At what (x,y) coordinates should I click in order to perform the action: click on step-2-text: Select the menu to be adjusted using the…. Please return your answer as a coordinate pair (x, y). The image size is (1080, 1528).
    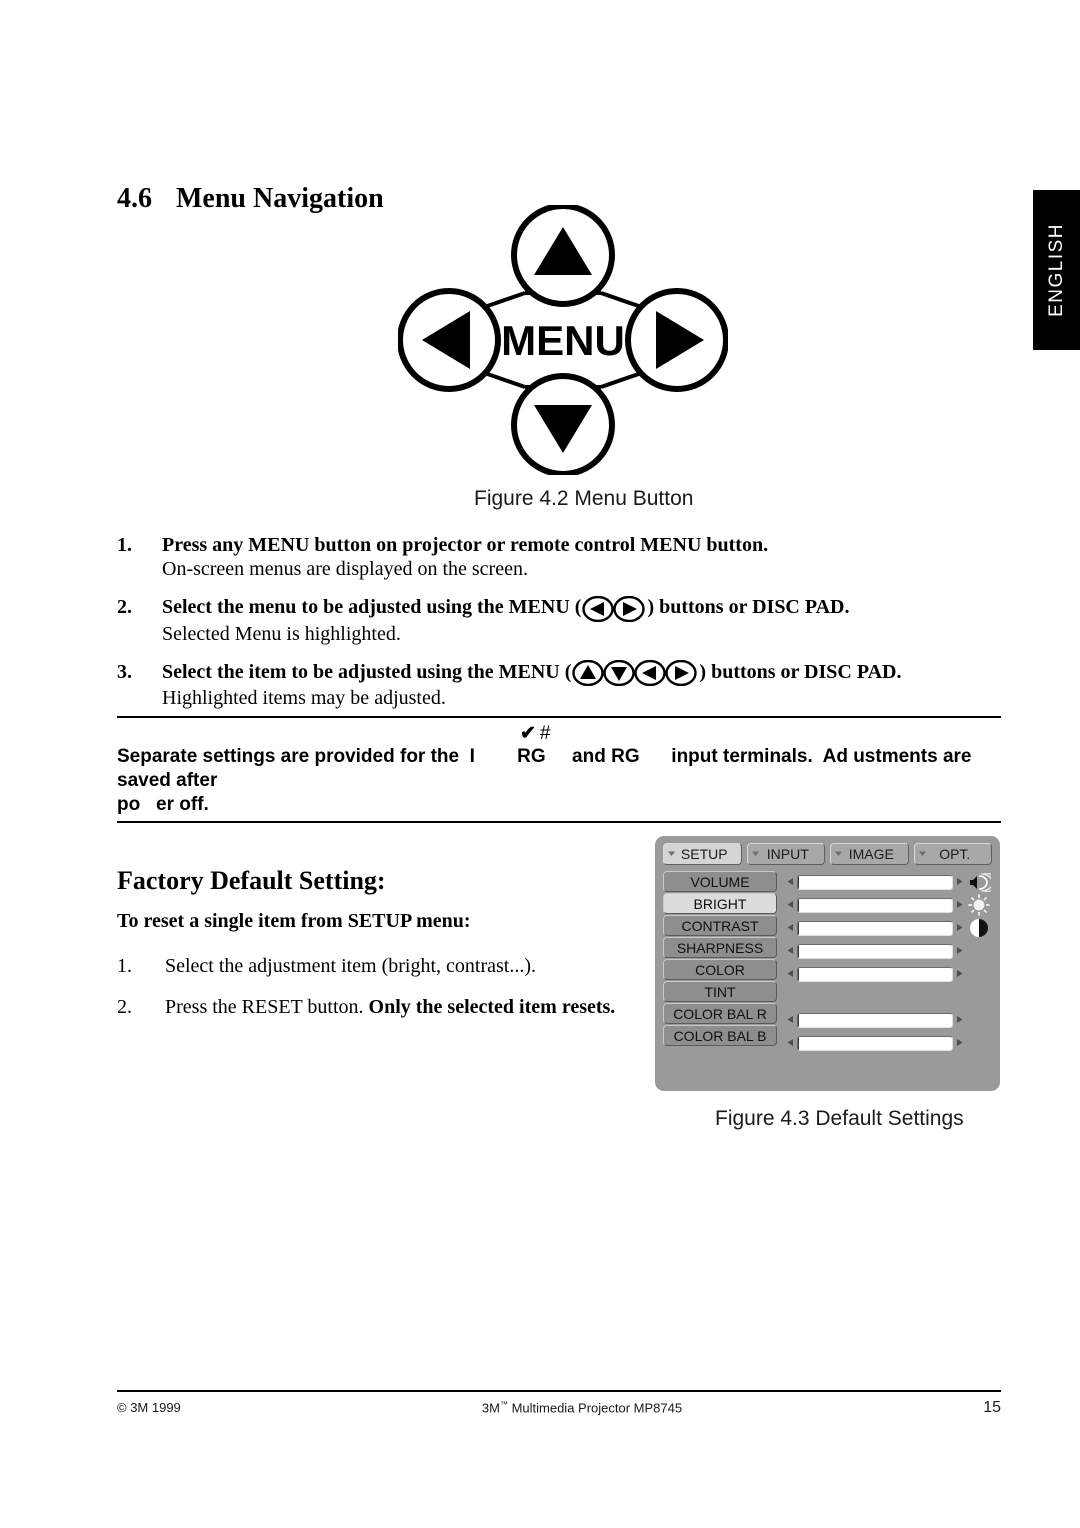
    Looking at the image, I should click on (506, 608).